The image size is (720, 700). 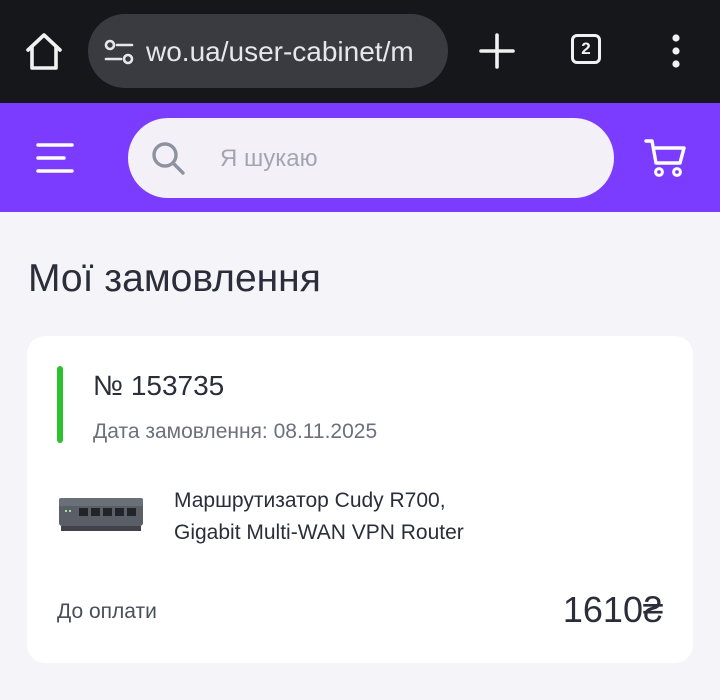 I want to click on home-button, so click(x=44, y=52).